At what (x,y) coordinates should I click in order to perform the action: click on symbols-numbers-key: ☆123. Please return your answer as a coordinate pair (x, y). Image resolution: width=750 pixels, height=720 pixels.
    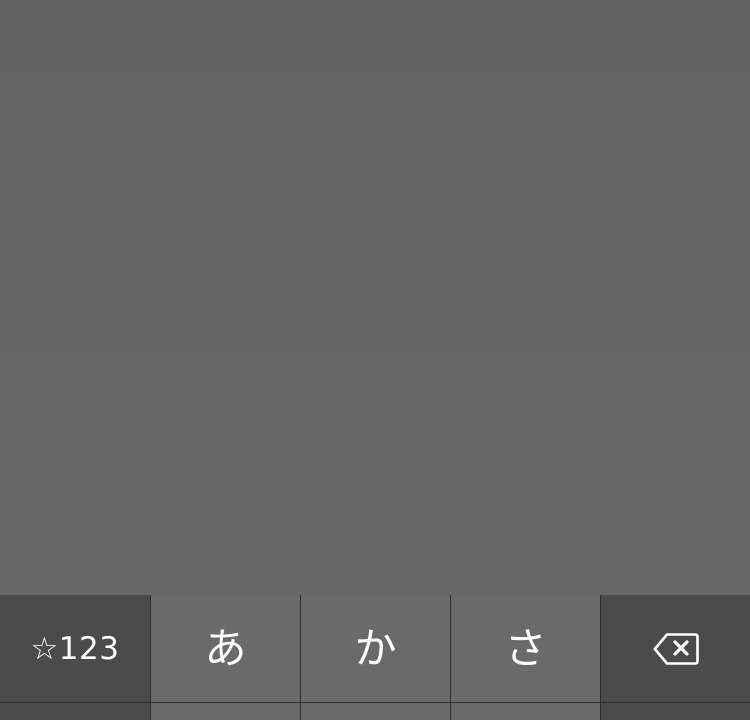
    Looking at the image, I should click on (75, 648).